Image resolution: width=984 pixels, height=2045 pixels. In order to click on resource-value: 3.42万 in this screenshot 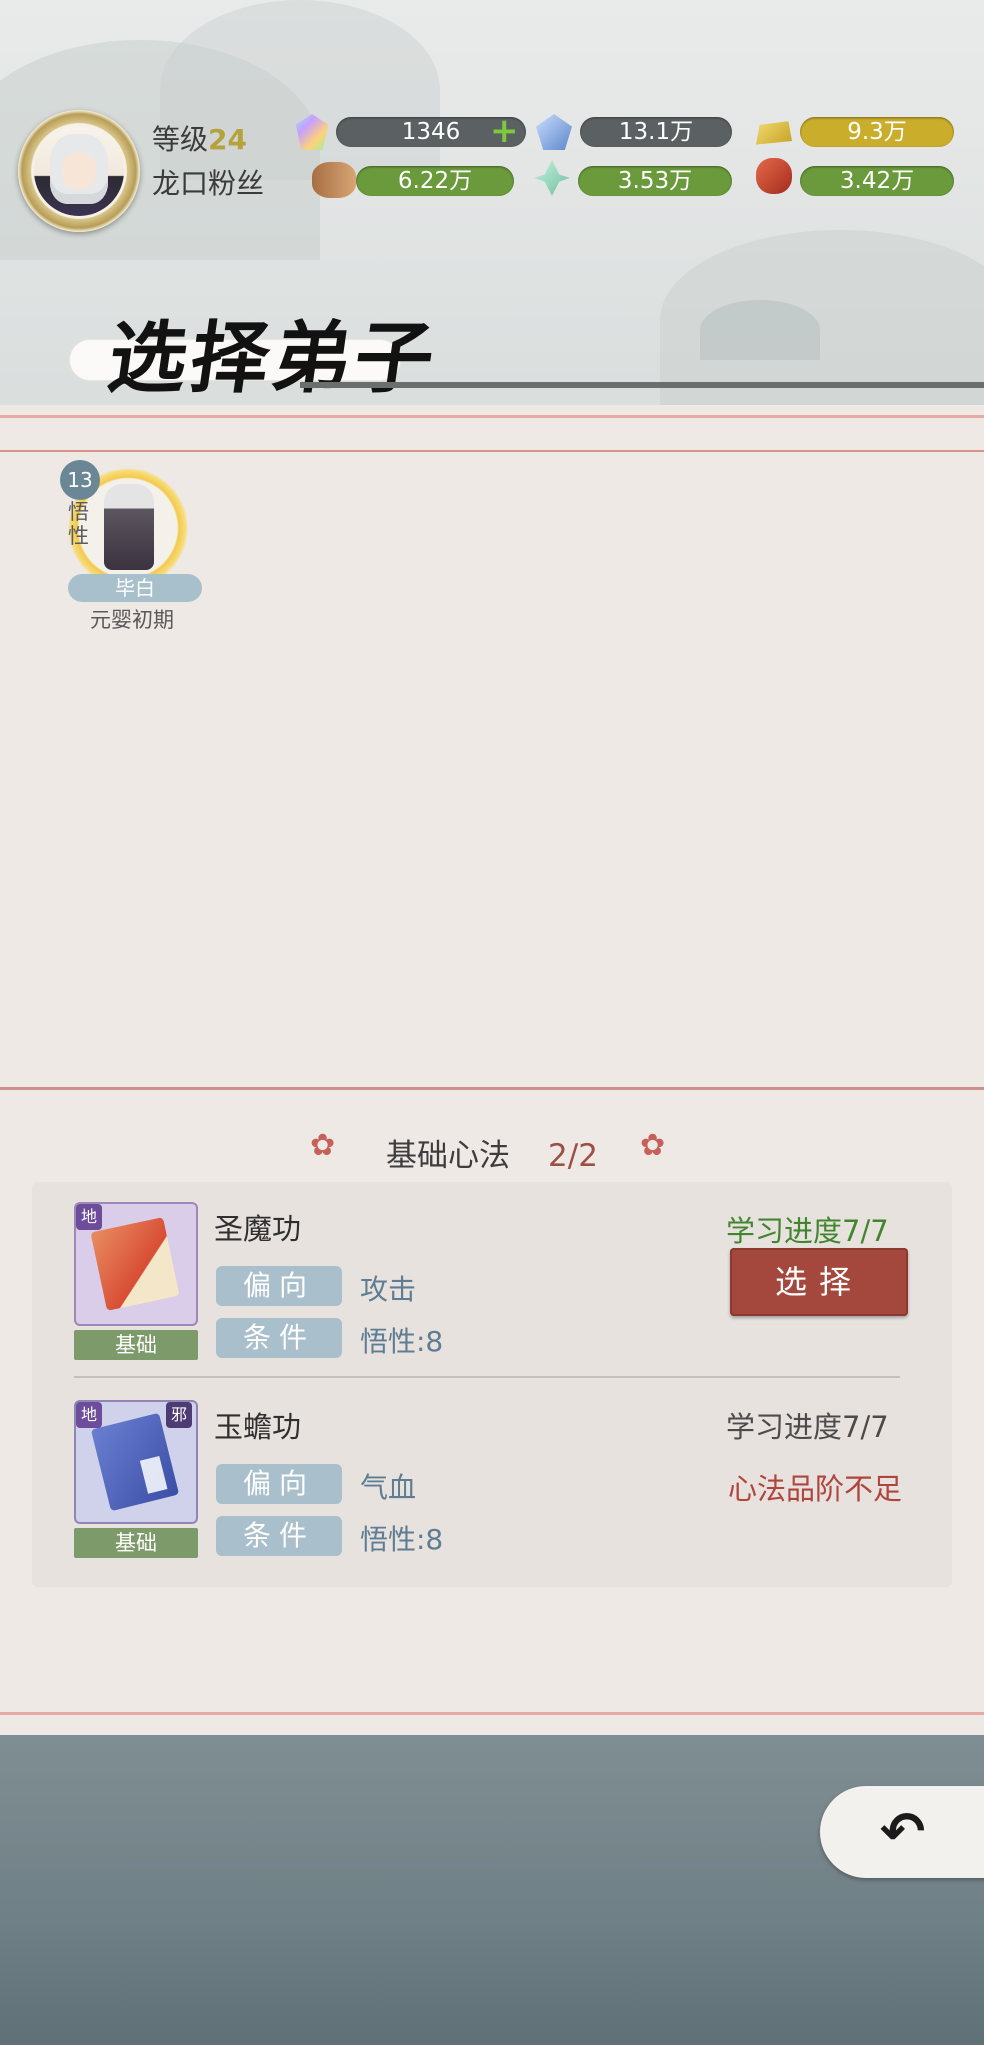, I will do `click(877, 181)`.